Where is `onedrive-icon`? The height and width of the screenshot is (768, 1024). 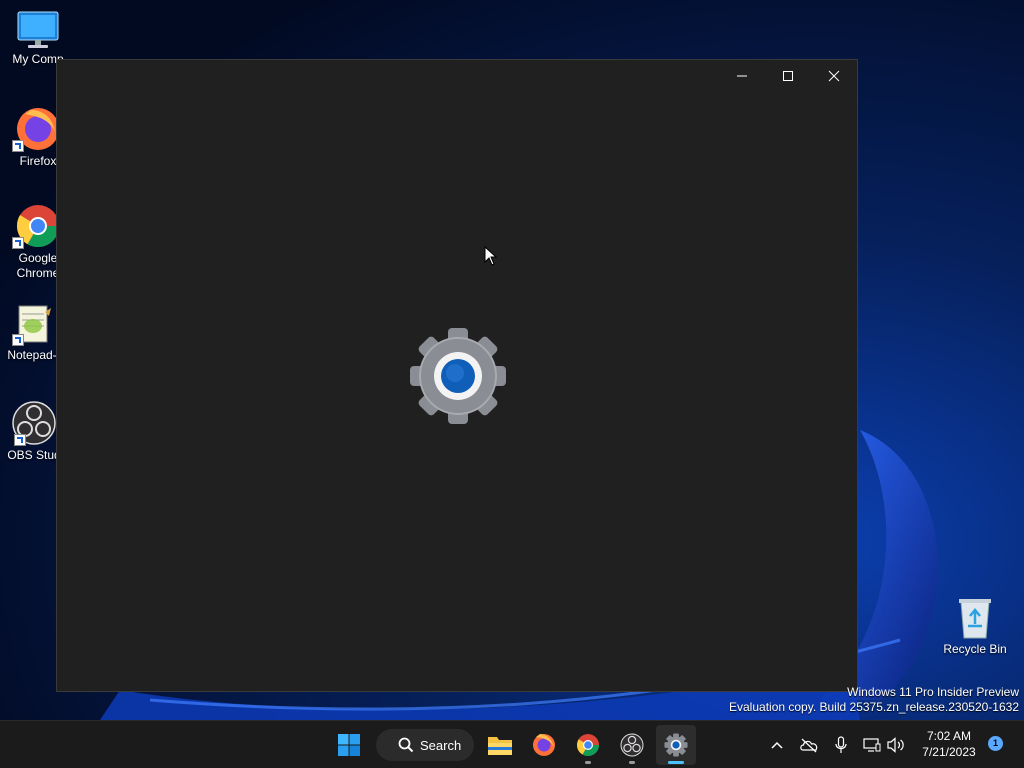
onedrive-icon is located at coordinates (809, 745).